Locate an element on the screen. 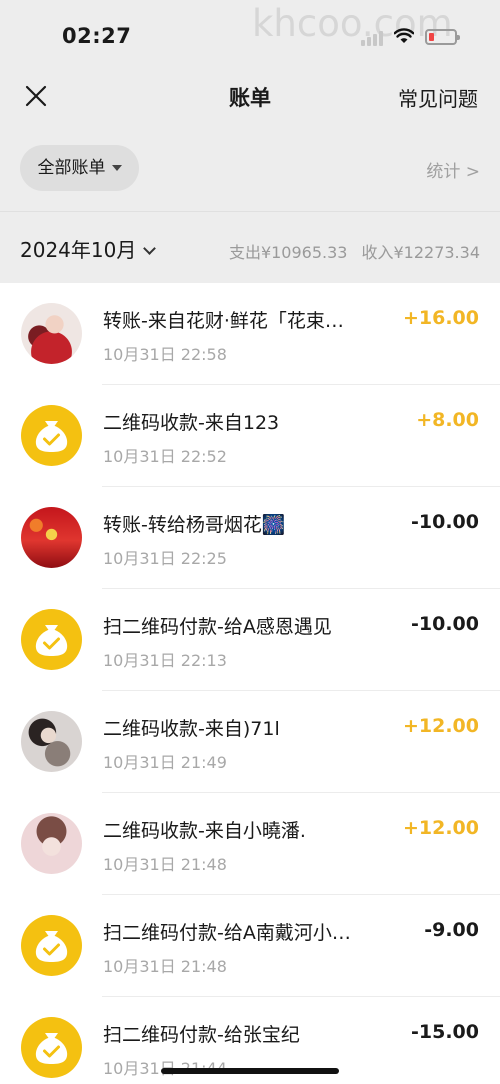 Image resolution: width=500 pixels, height=1084 pixels. month-picker: 2024年10月 is located at coordinates (88, 248).